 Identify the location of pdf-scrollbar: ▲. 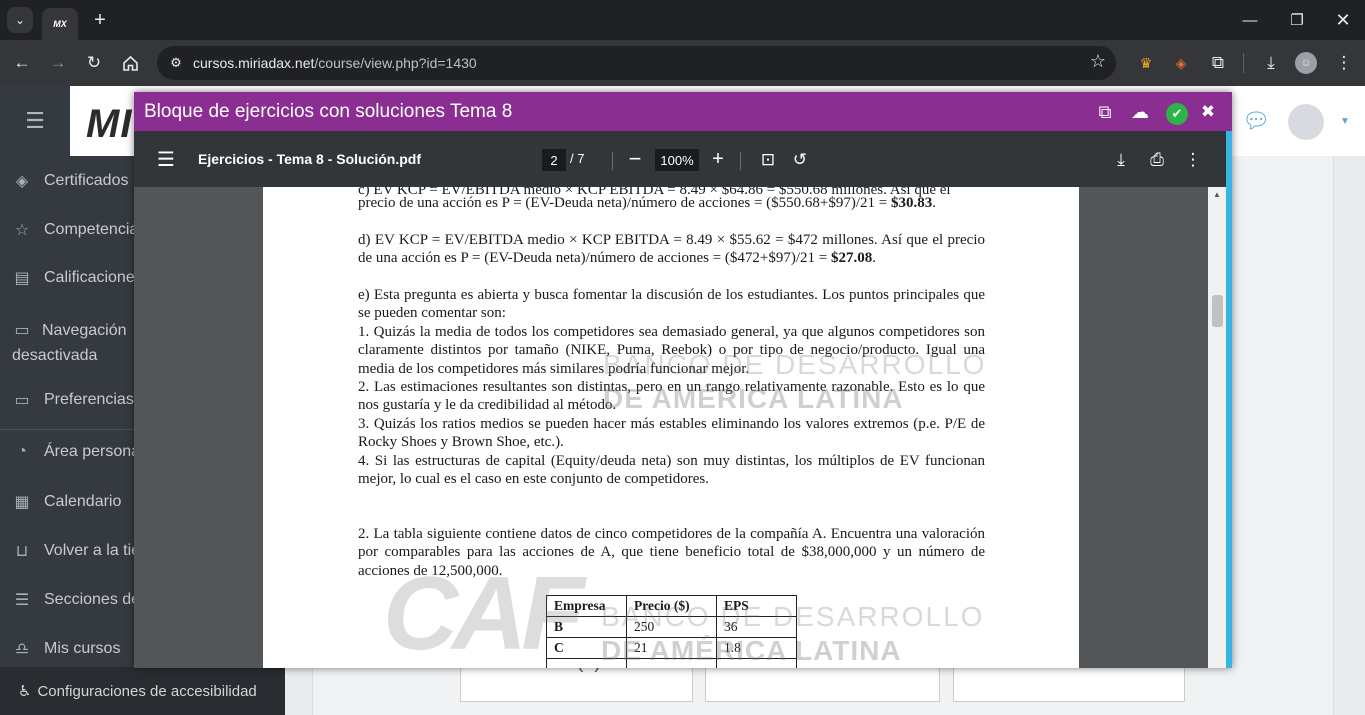
(1217, 427).